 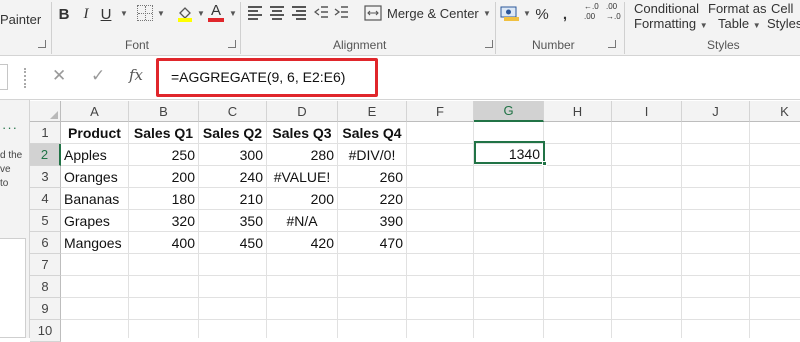 I want to click on column-header-b: B, so click(x=164, y=111).